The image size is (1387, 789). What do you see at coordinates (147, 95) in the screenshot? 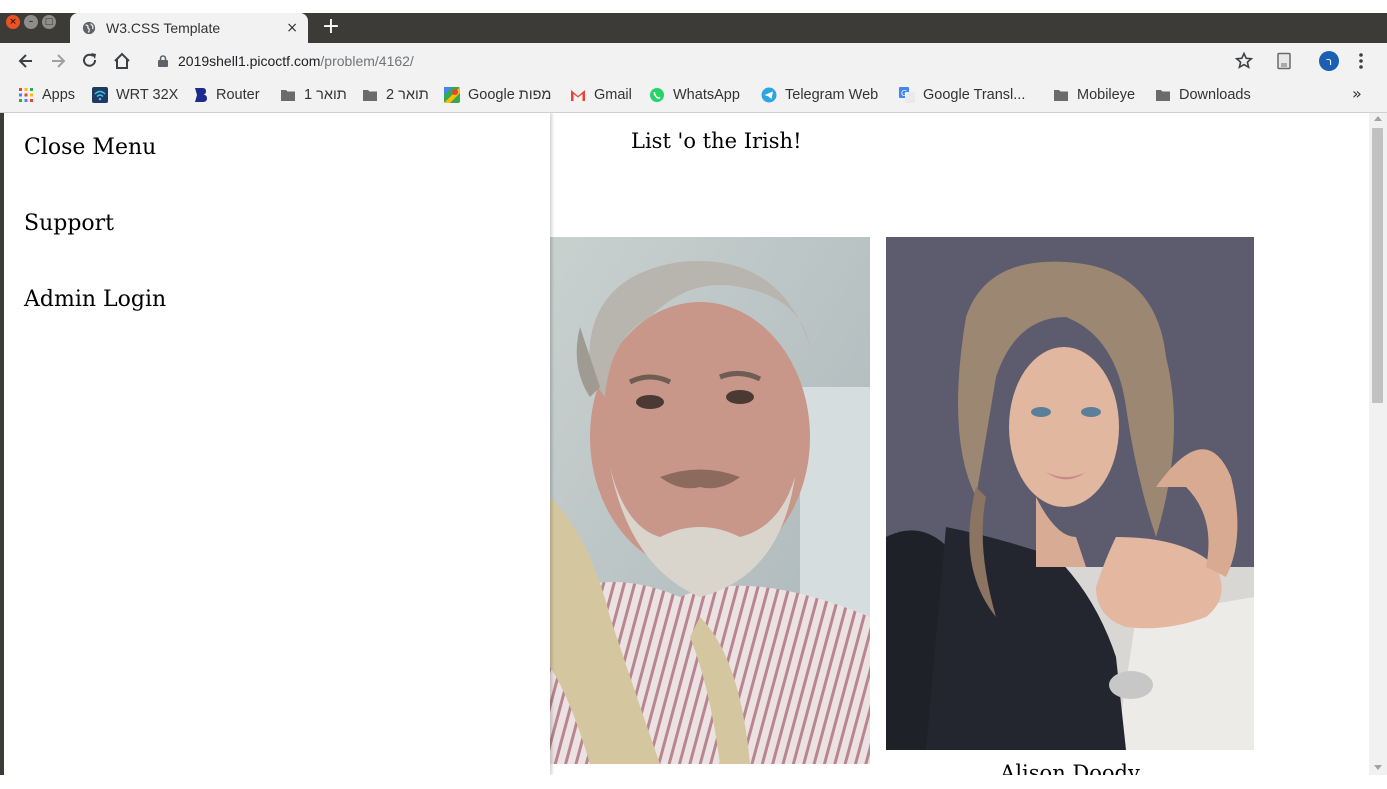
I see `bookmark-label: WRT 32X` at bounding box center [147, 95].